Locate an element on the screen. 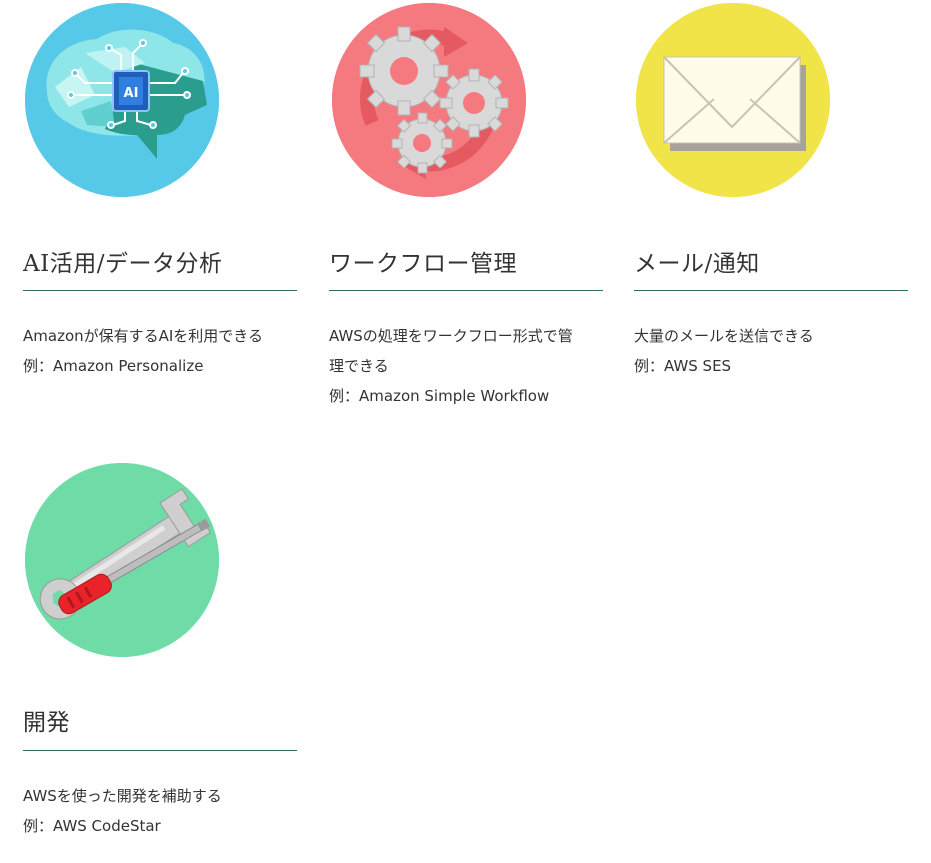 This screenshot has height=863, width=931. description-text: AWSの処理をワークフロー形式で管 is located at coordinates (451, 336).